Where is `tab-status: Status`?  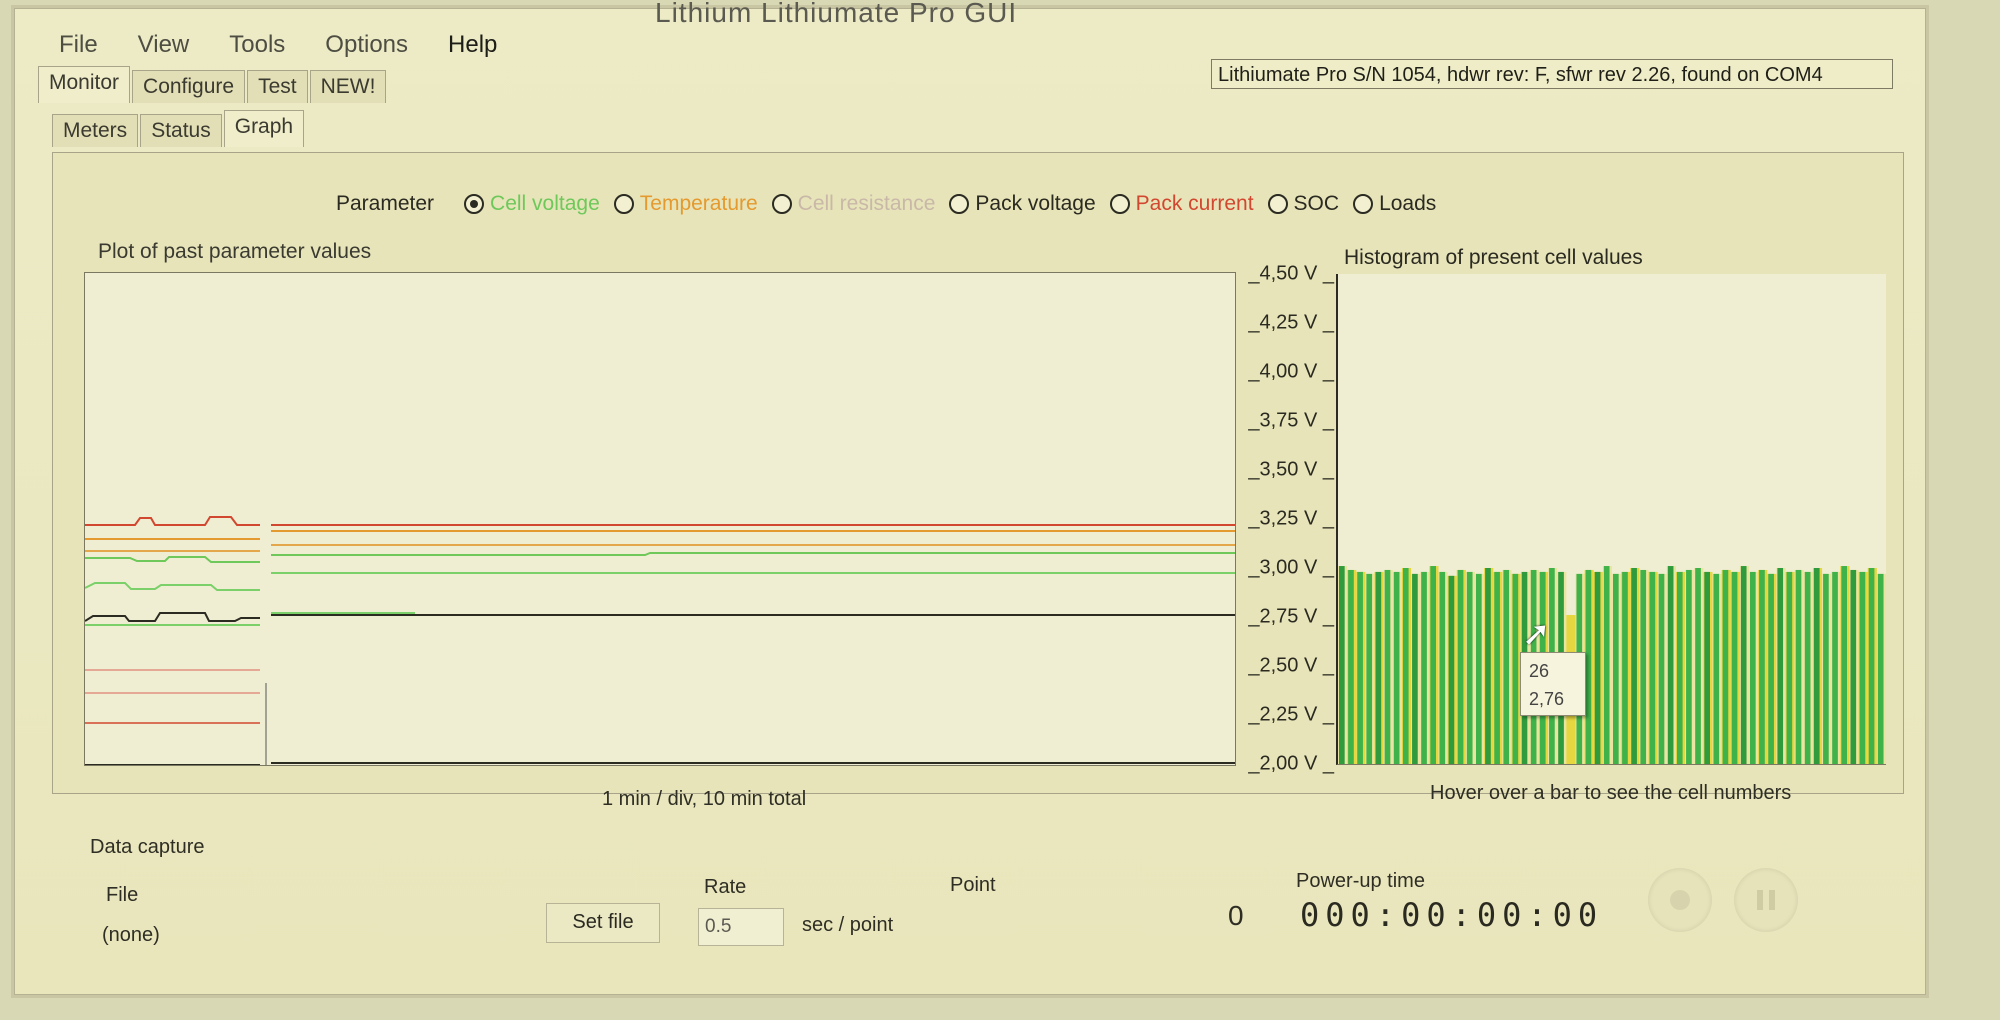 tab-status: Status is located at coordinates (181, 130).